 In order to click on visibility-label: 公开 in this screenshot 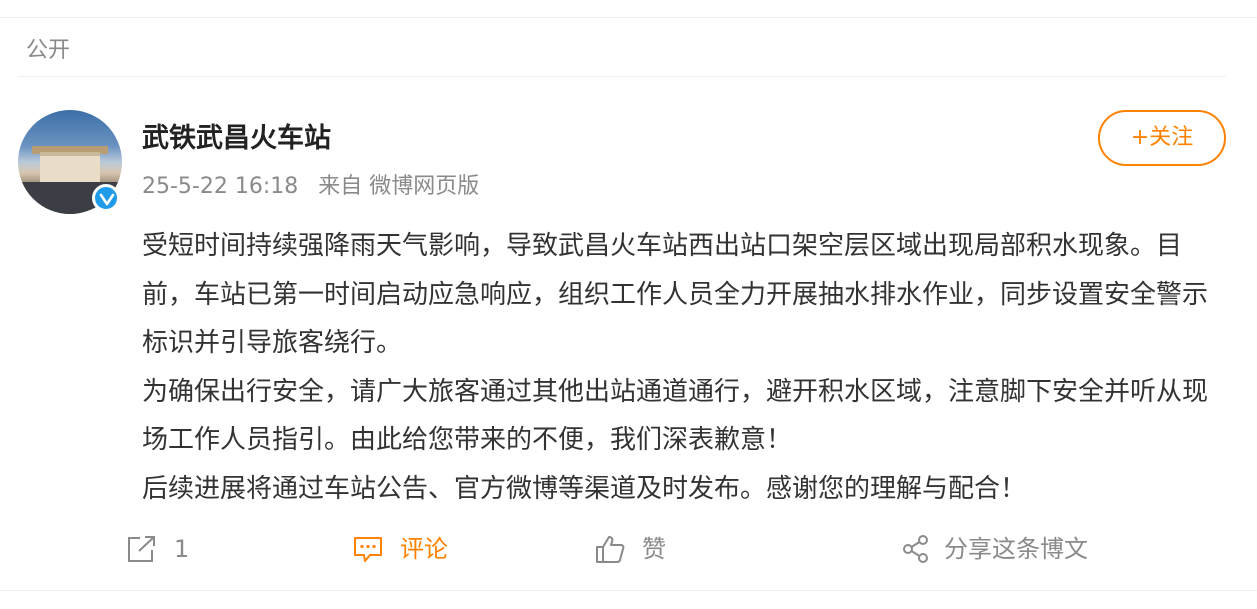, I will do `click(48, 50)`.